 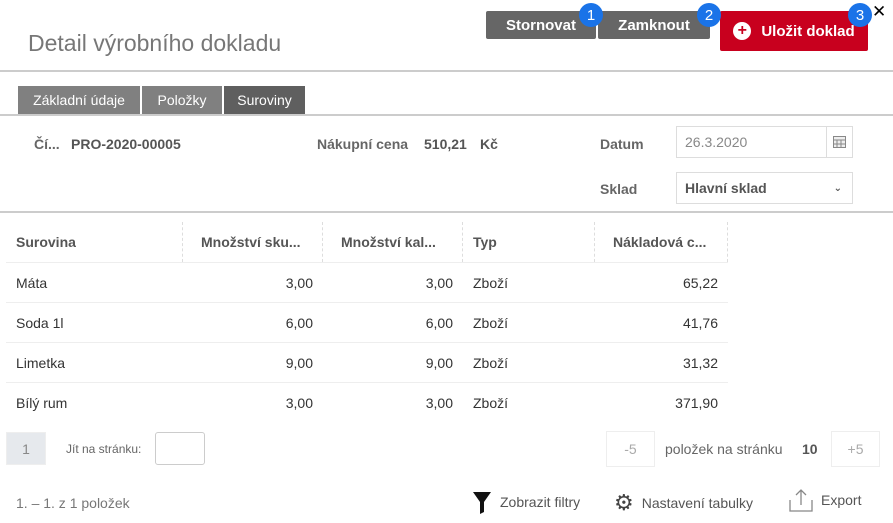 I want to click on show-filters-button: Zobrazit filtry, so click(x=526, y=502).